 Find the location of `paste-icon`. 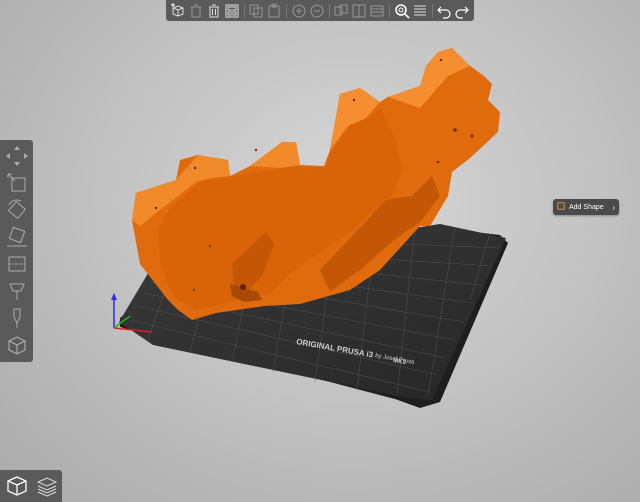

paste-icon is located at coordinates (274, 10).